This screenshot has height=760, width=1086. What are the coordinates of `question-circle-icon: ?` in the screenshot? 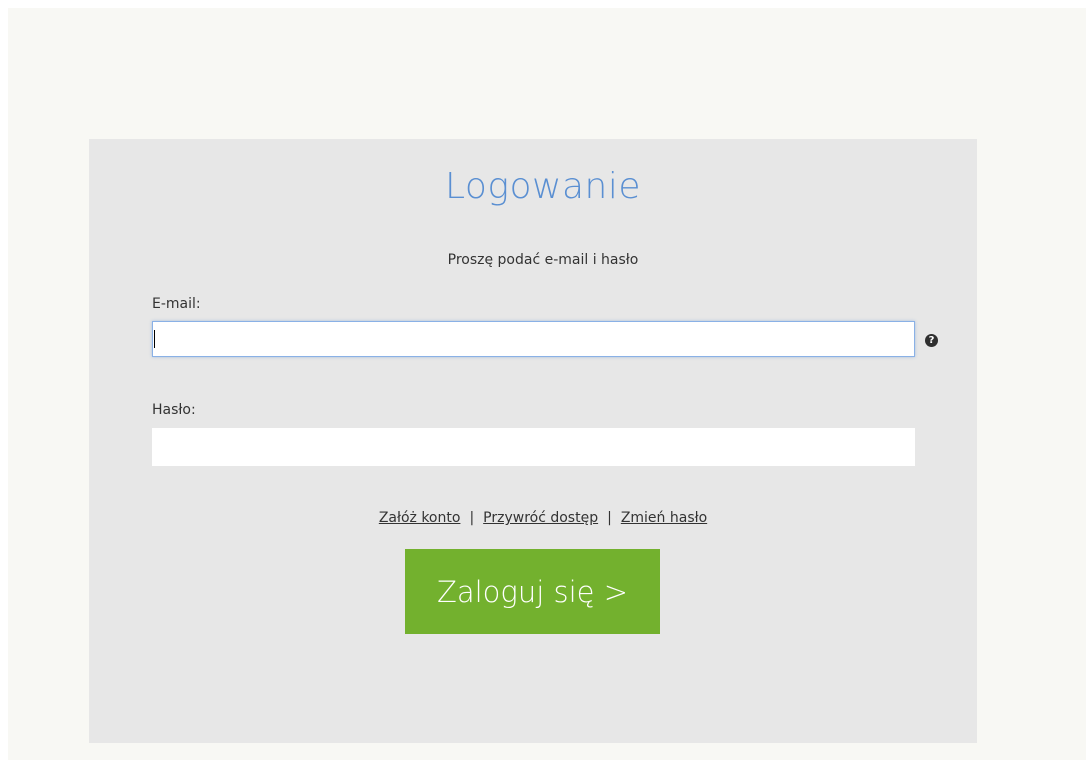 It's located at (931, 340).